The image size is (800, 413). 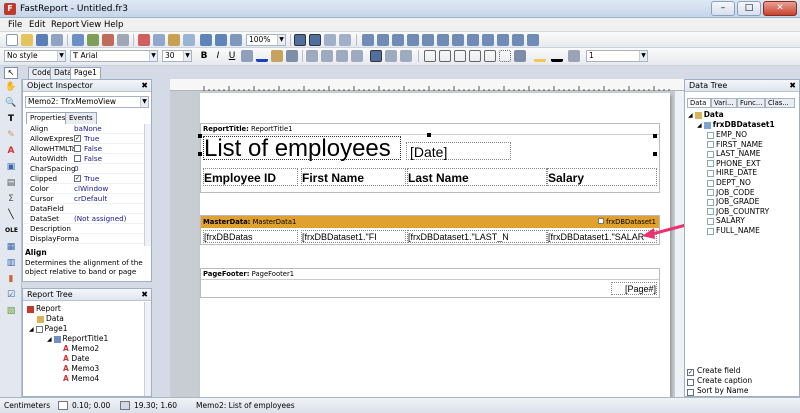 I want to click on highlight-icon, so click(x=277, y=56).